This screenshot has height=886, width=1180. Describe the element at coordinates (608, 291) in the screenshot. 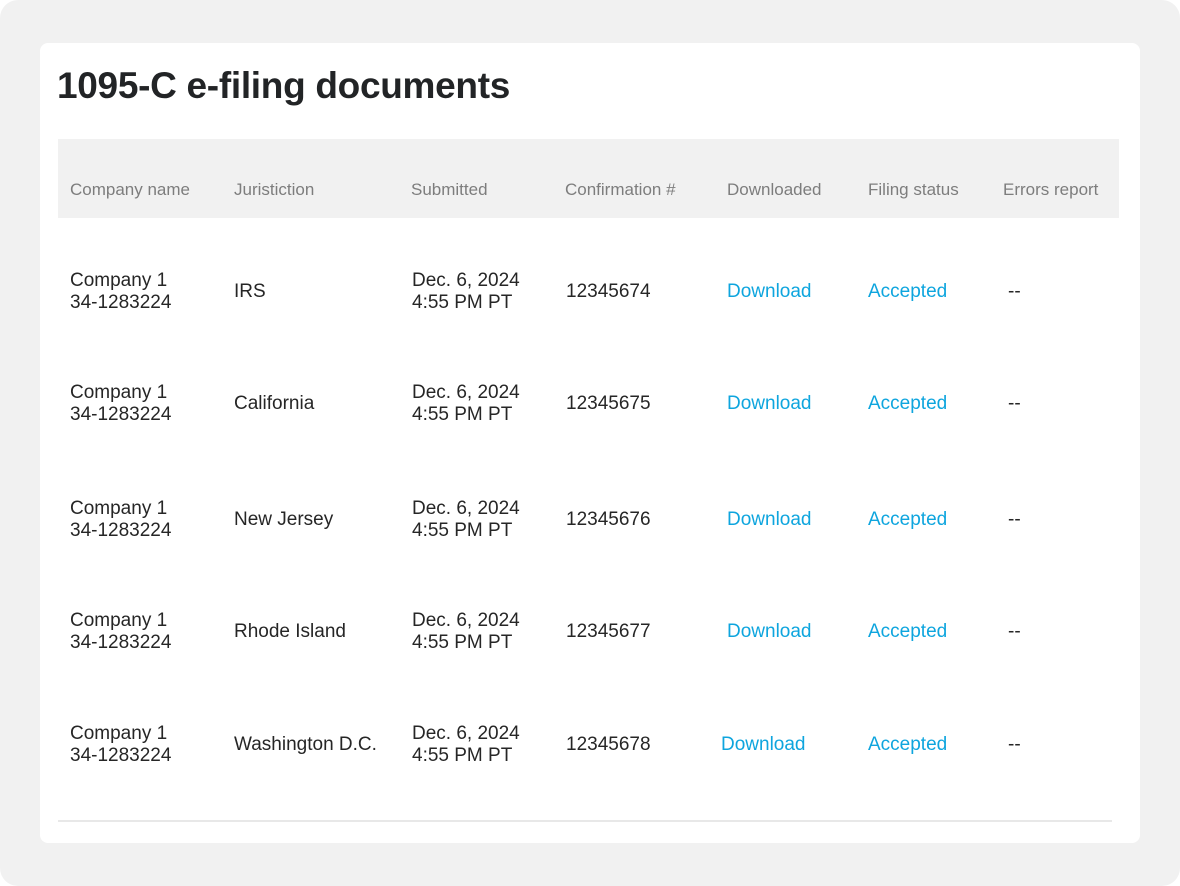

I see `confirmation-cell: 12345674` at that location.